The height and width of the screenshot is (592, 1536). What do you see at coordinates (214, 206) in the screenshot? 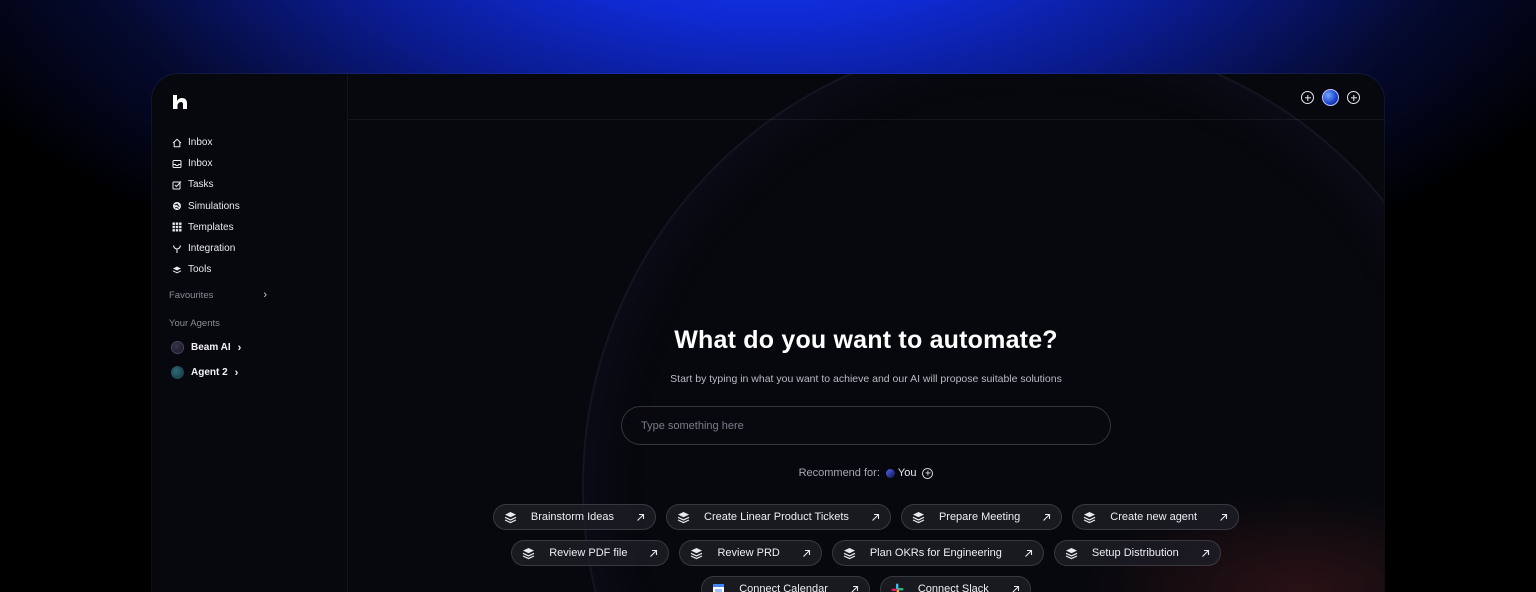
I see `sidebar-item-label: Simulations` at bounding box center [214, 206].